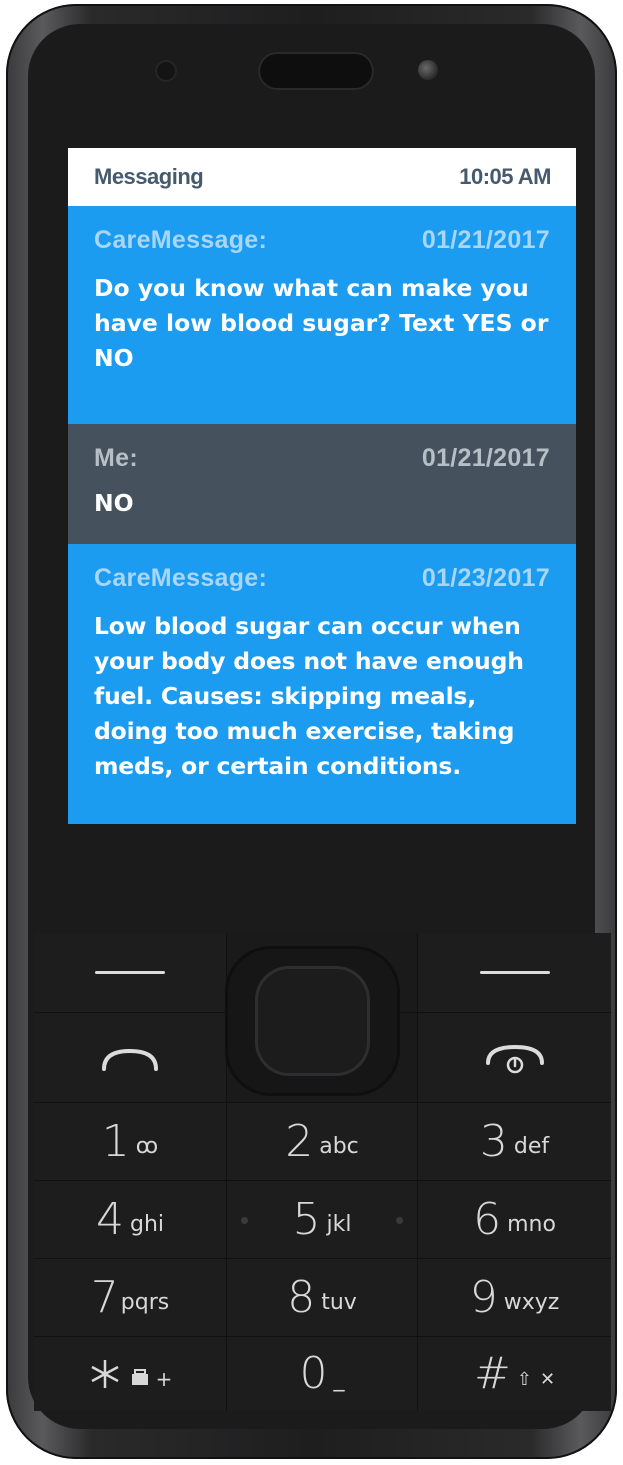 The height and width of the screenshot is (1465, 623). I want to click on space-icon: _, so click(339, 1379).